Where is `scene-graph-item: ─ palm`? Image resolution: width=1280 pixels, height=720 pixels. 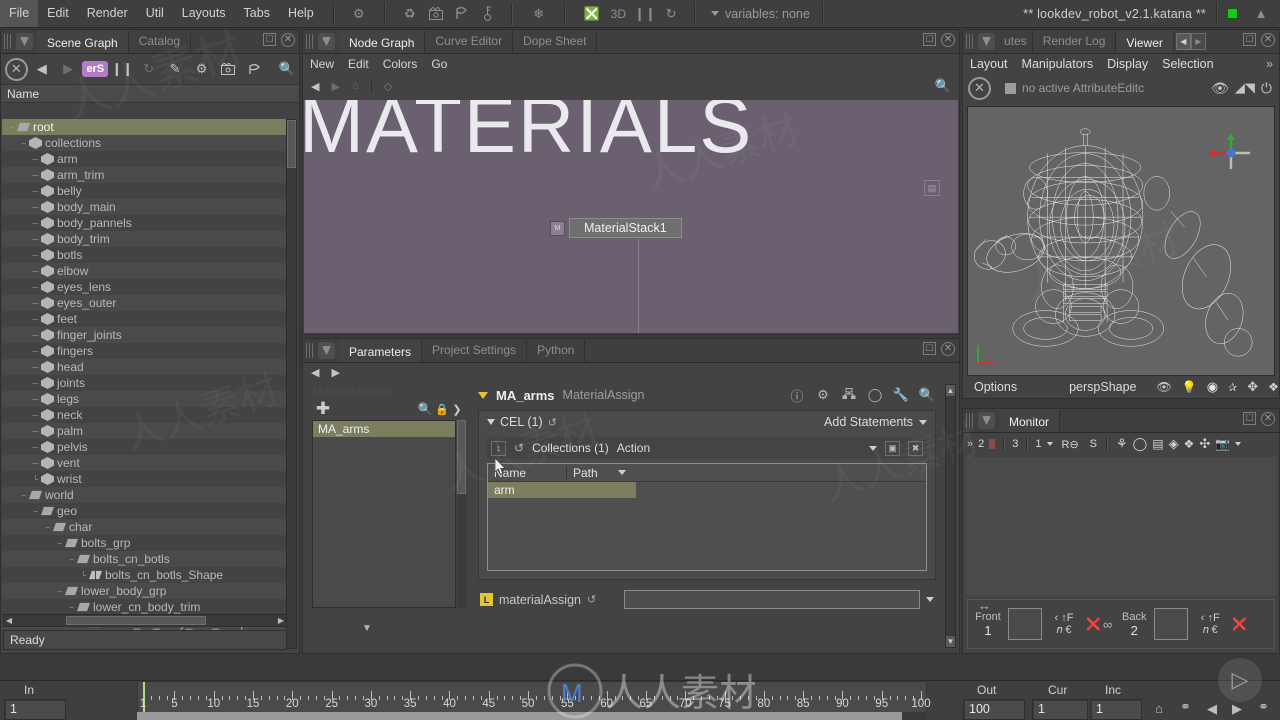
scene-graph-item: ─ palm is located at coordinates (145, 431).